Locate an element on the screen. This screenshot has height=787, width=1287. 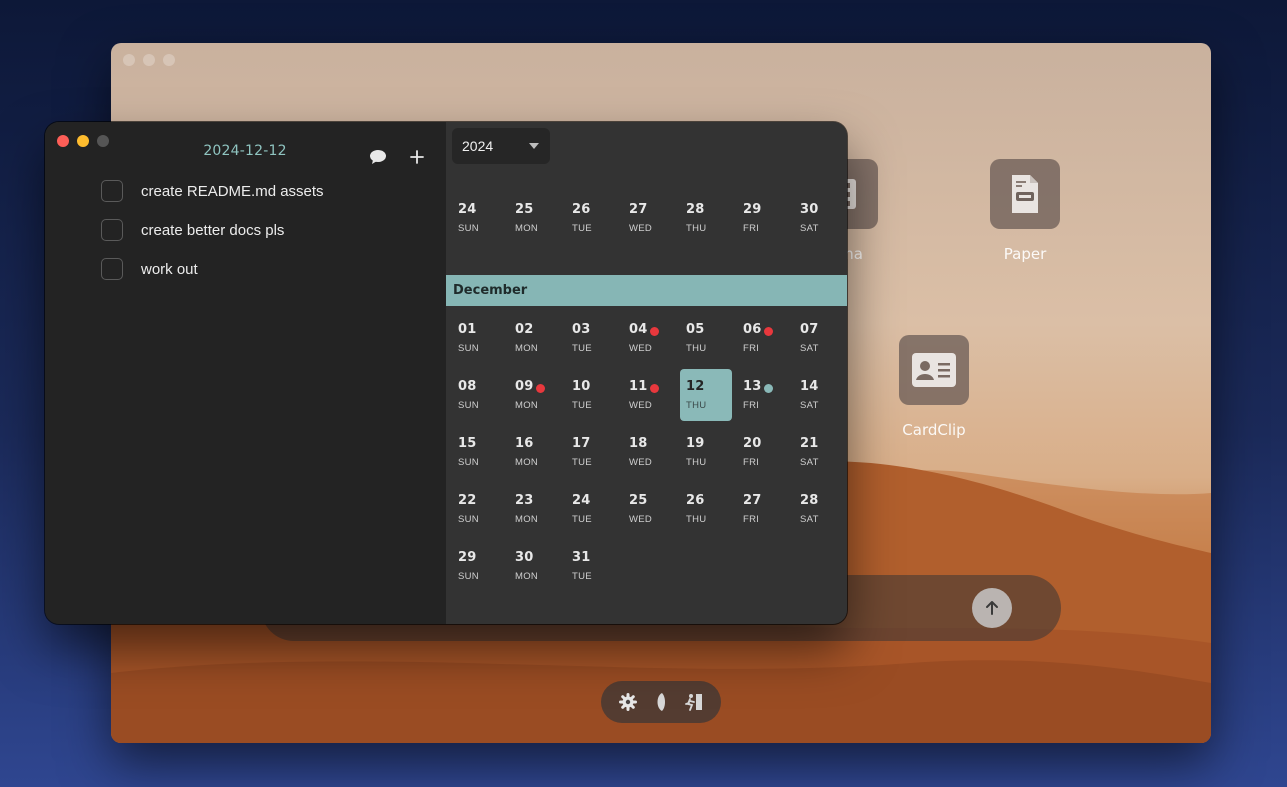
close-dot is located at coordinates (129, 60).